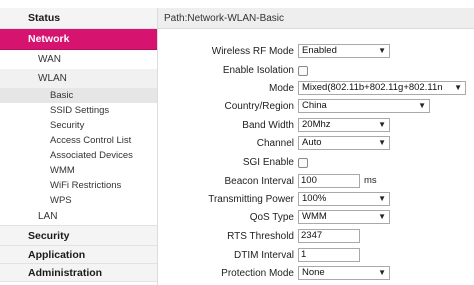 The height and width of the screenshot is (285, 474). What do you see at coordinates (344, 217) in the screenshot?
I see `qos-select: WMM ▼` at bounding box center [344, 217].